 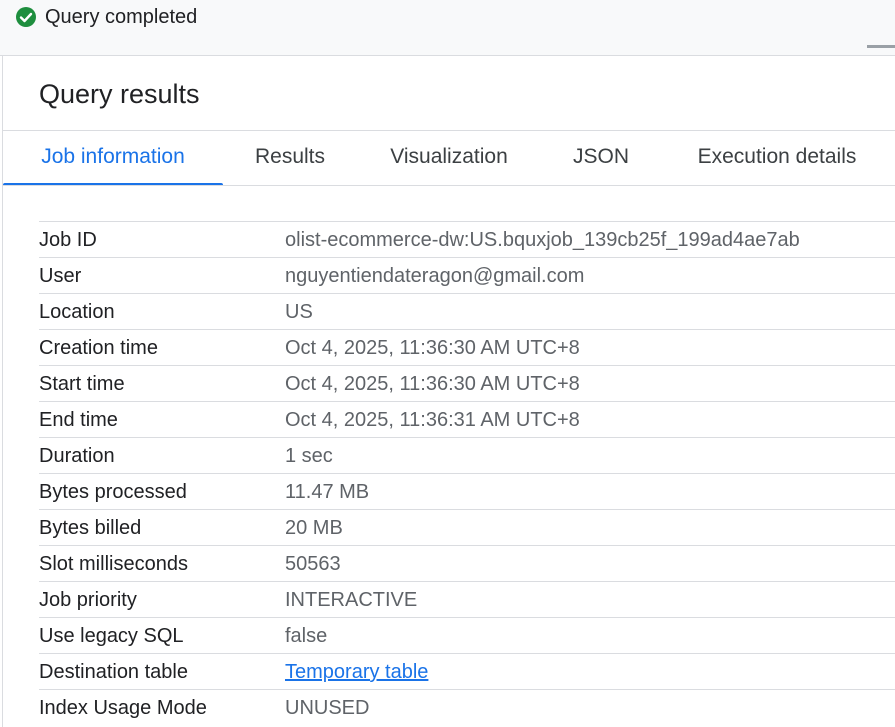 What do you see at coordinates (467, 707) in the screenshot?
I see `index-usage-mode-row: Index Usage Mode UNUSED` at bounding box center [467, 707].